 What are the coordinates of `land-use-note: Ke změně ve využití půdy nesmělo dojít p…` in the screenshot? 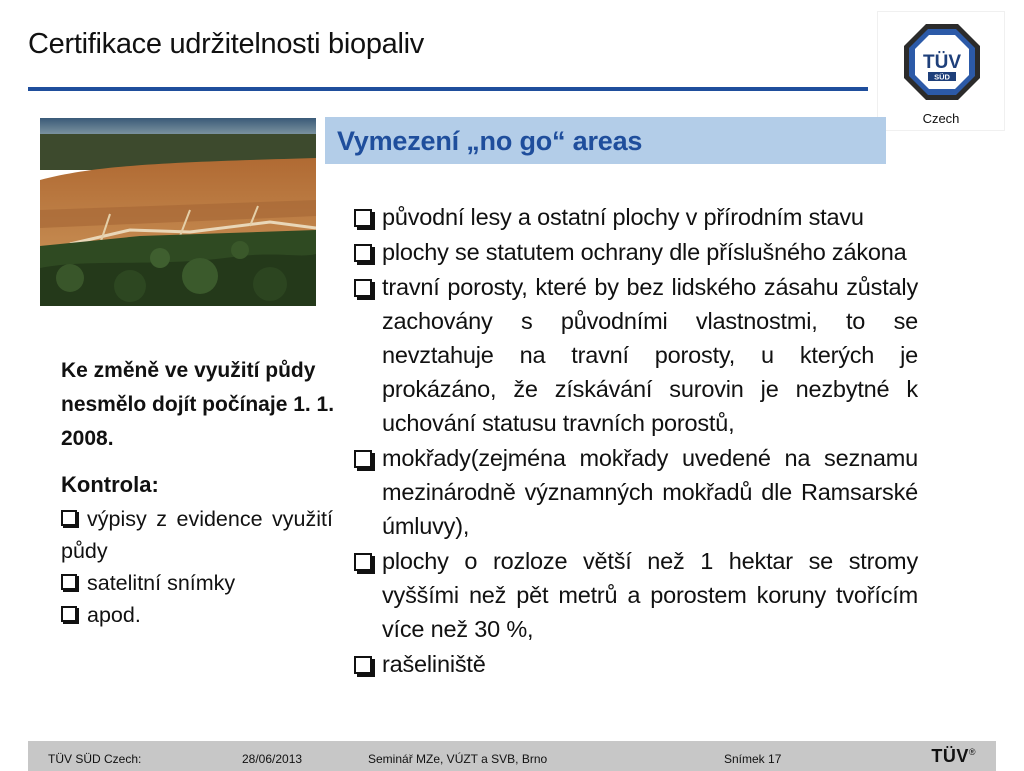 It's located at (198, 404).